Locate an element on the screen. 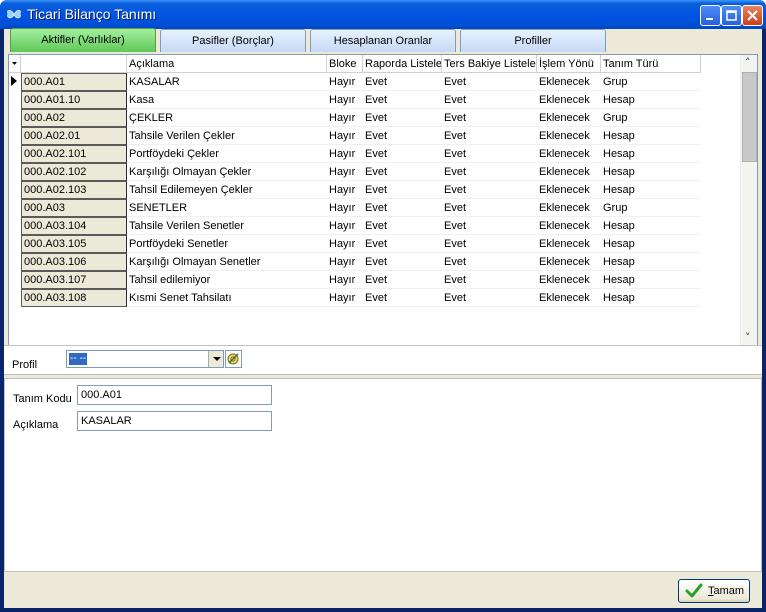  cell-code: 000.A01 is located at coordinates (74, 82).